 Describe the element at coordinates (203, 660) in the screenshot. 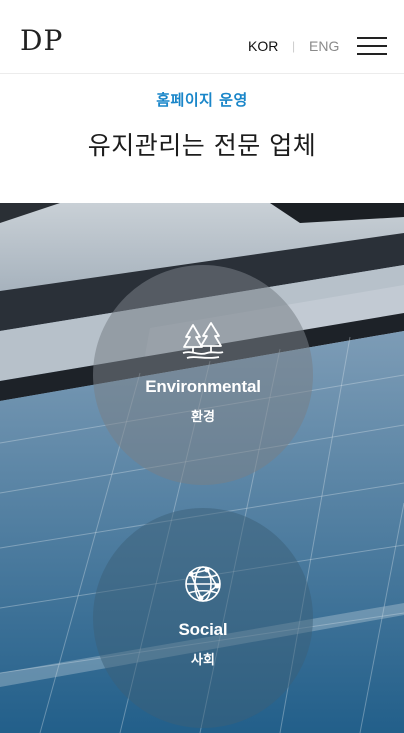

I see `card-subtitle: 사회` at that location.